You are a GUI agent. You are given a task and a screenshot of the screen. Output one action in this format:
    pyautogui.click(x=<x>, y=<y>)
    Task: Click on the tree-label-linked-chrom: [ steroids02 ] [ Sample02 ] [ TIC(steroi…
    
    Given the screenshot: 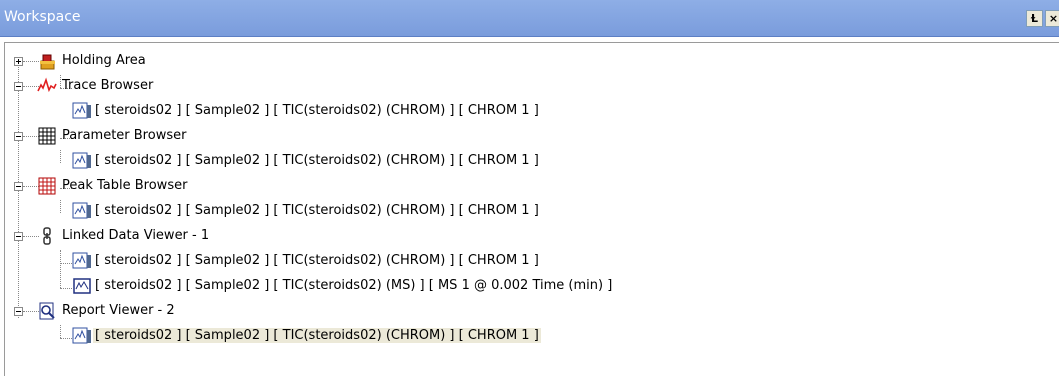 What is the action you would take?
    pyautogui.click(x=317, y=260)
    